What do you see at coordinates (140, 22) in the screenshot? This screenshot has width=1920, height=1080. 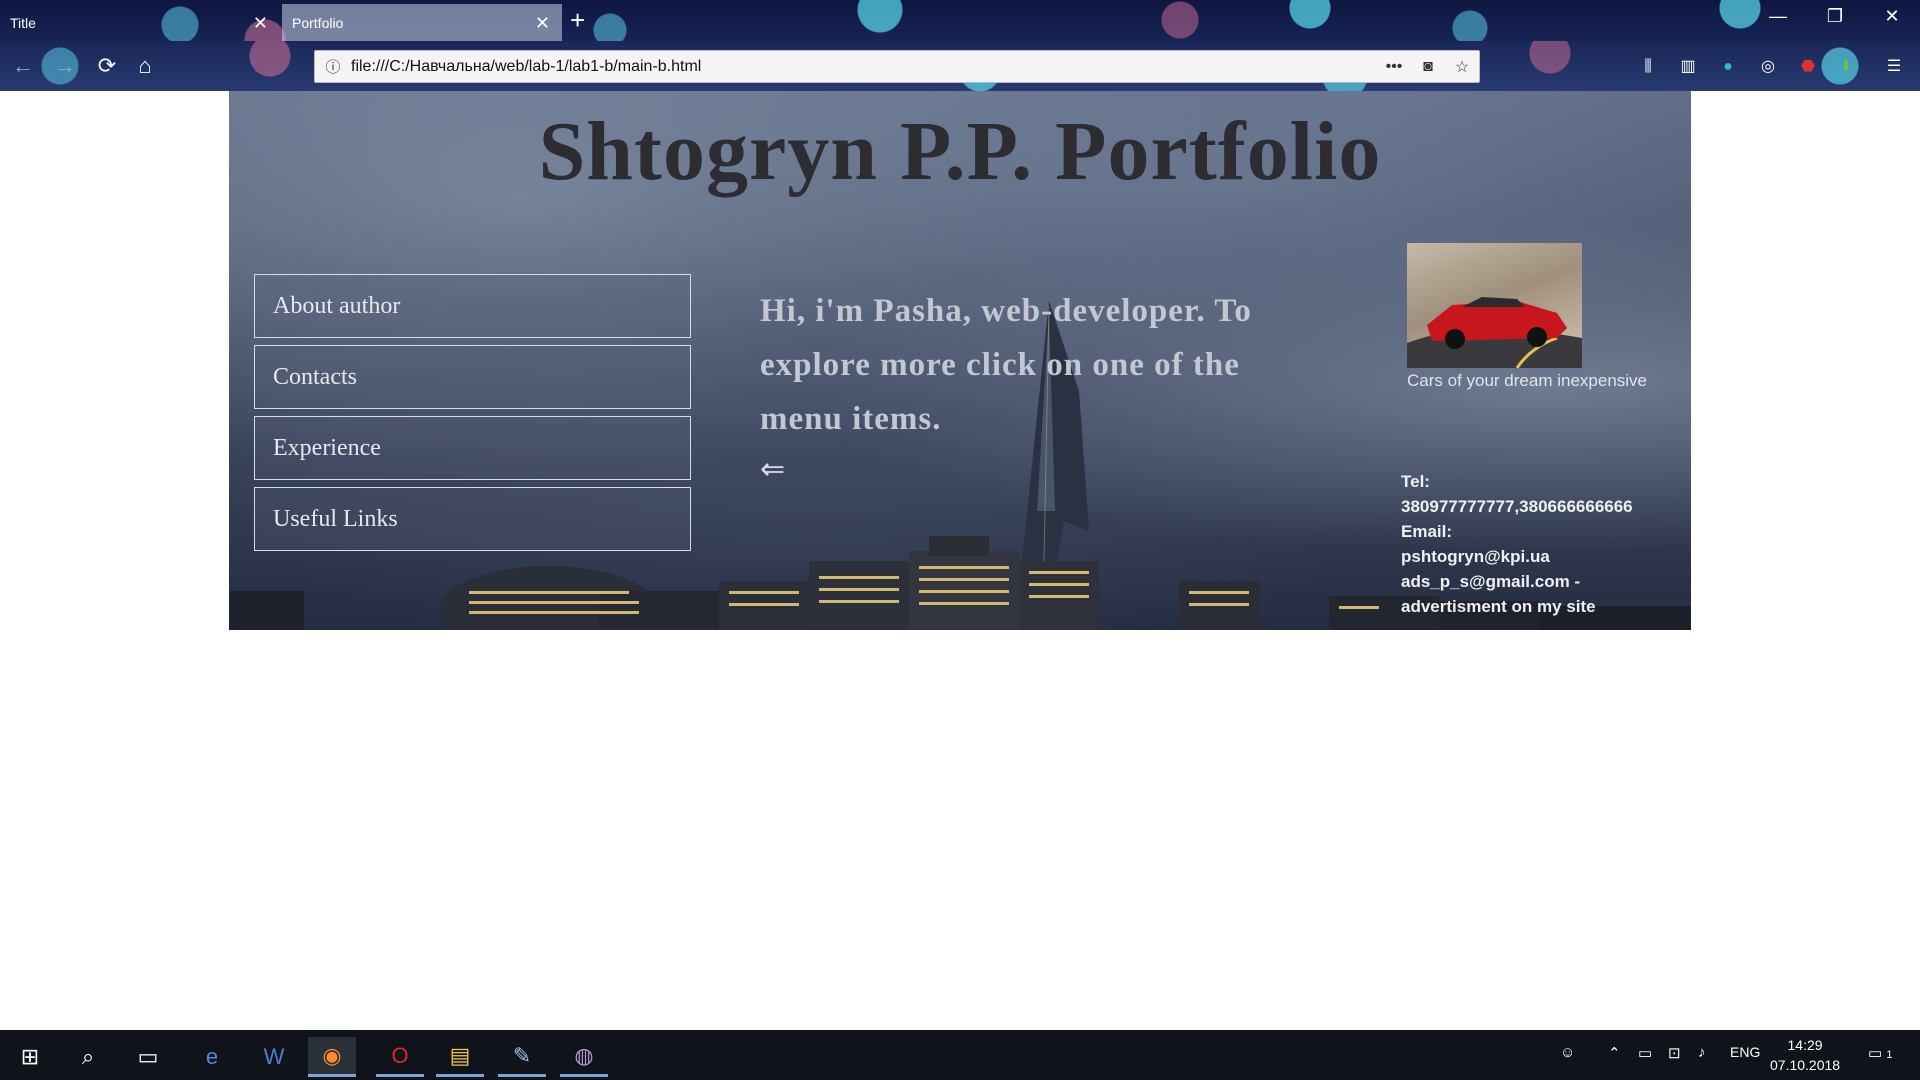 I see `tab-title: Title ✕` at bounding box center [140, 22].